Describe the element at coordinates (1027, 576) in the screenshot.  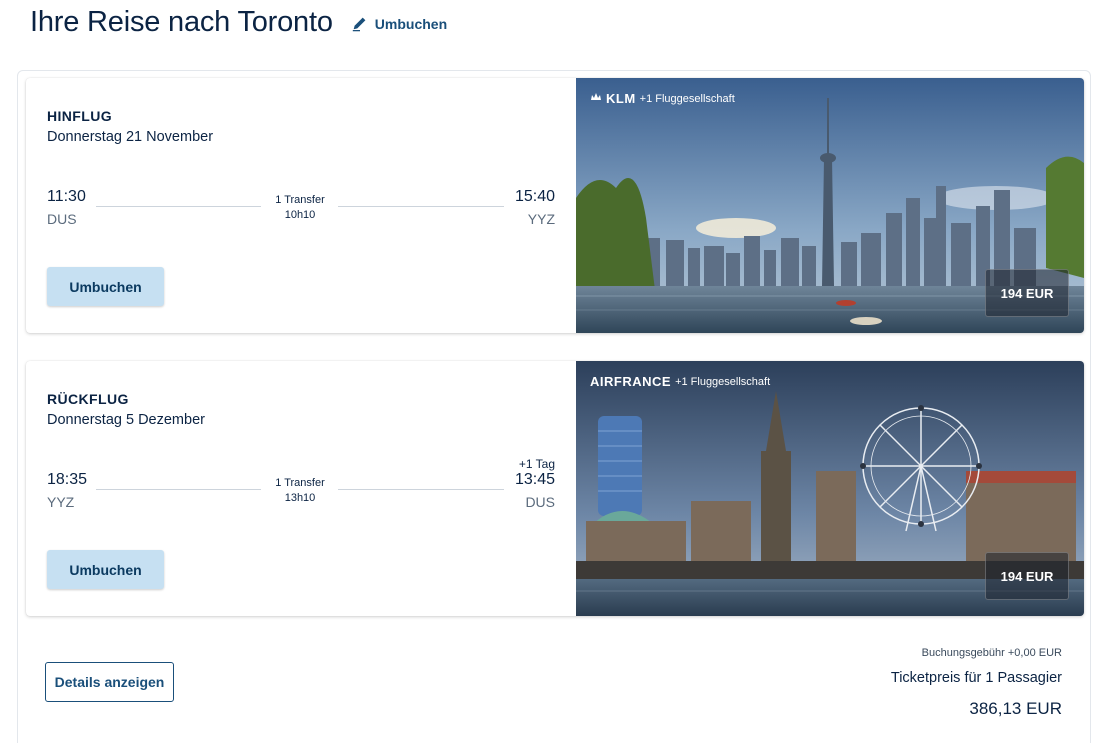
I see `return-price-badge: 194 EUR` at that location.